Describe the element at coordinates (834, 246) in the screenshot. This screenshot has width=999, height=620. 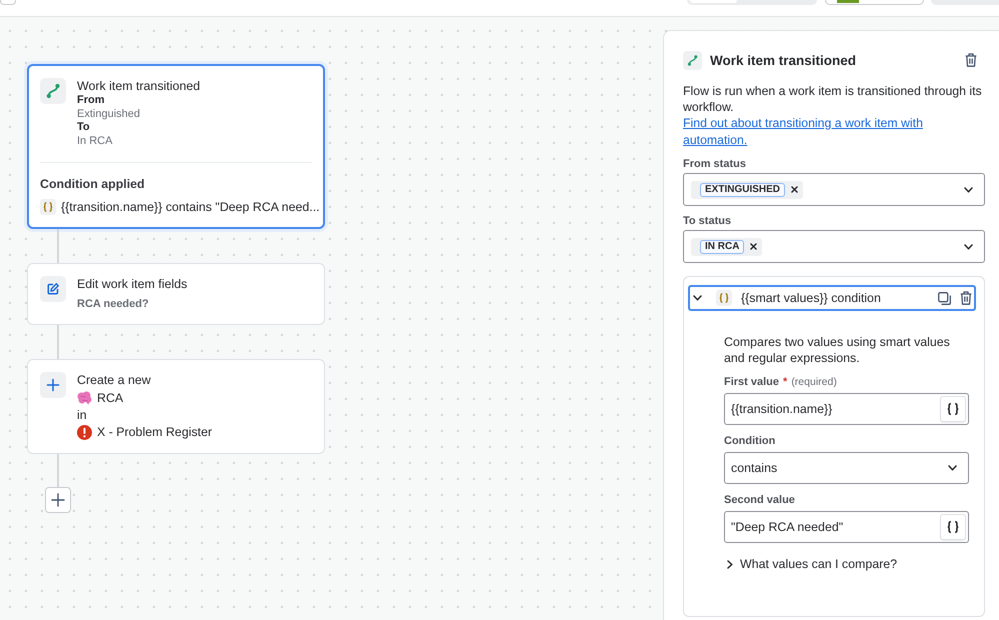
I see `status-select: IN RCA` at that location.